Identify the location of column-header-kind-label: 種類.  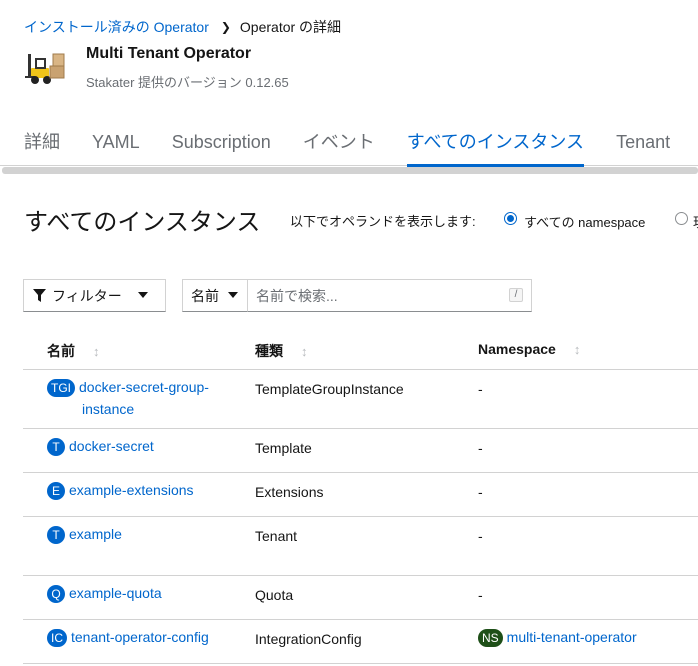
(269, 351).